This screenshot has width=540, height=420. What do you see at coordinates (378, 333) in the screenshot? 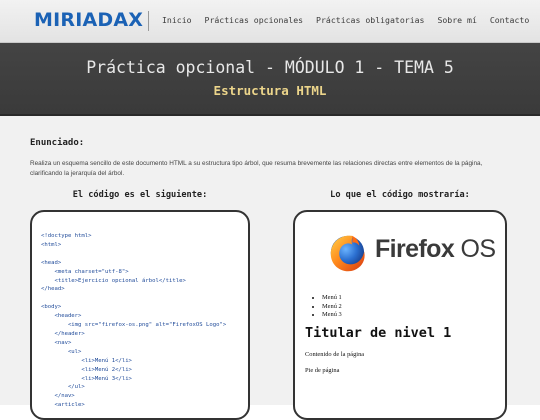
I see `render-heading-1: Titular de nivel 1` at bounding box center [378, 333].